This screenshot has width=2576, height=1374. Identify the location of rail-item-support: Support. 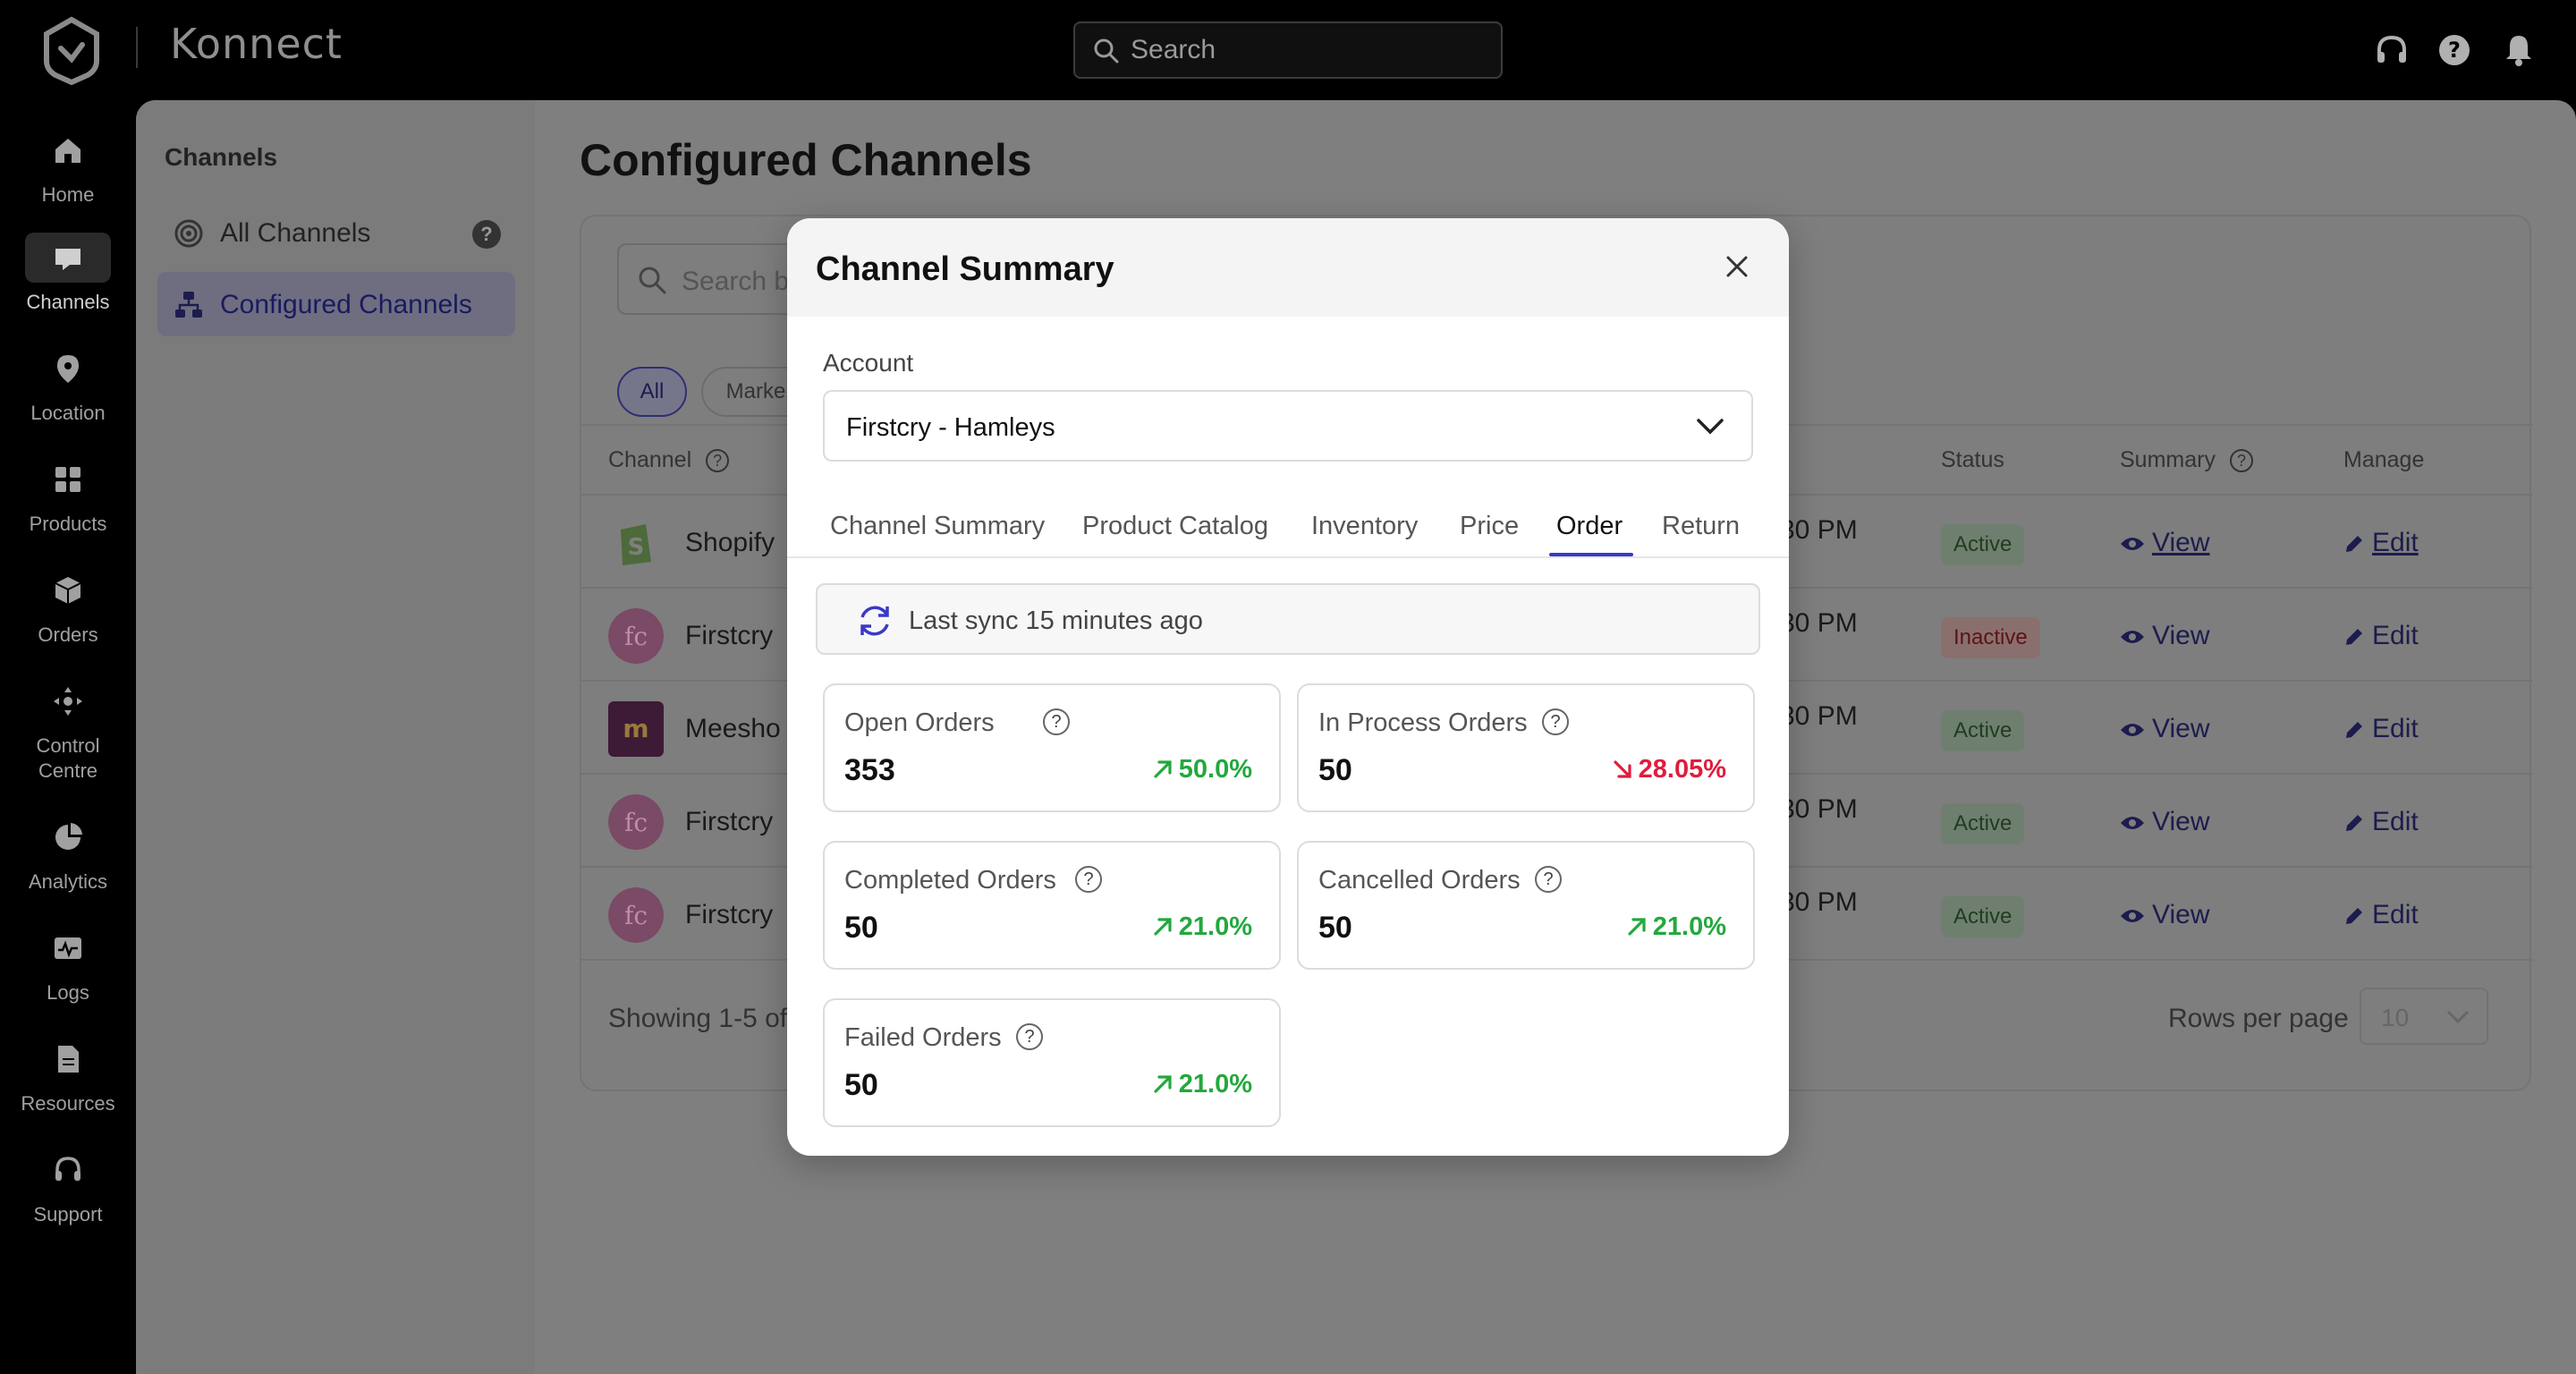
(68, 1186).